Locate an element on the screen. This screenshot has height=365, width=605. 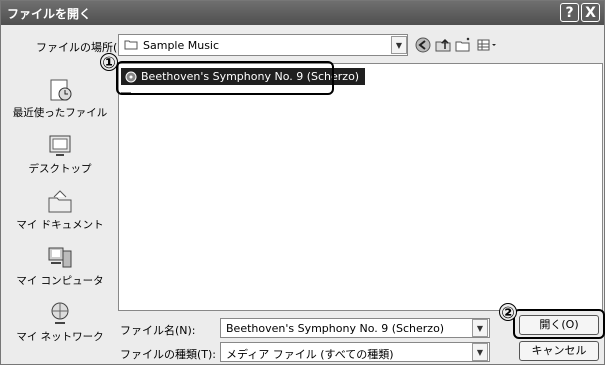
place-label: マイ コンピュータ is located at coordinates (60, 281).